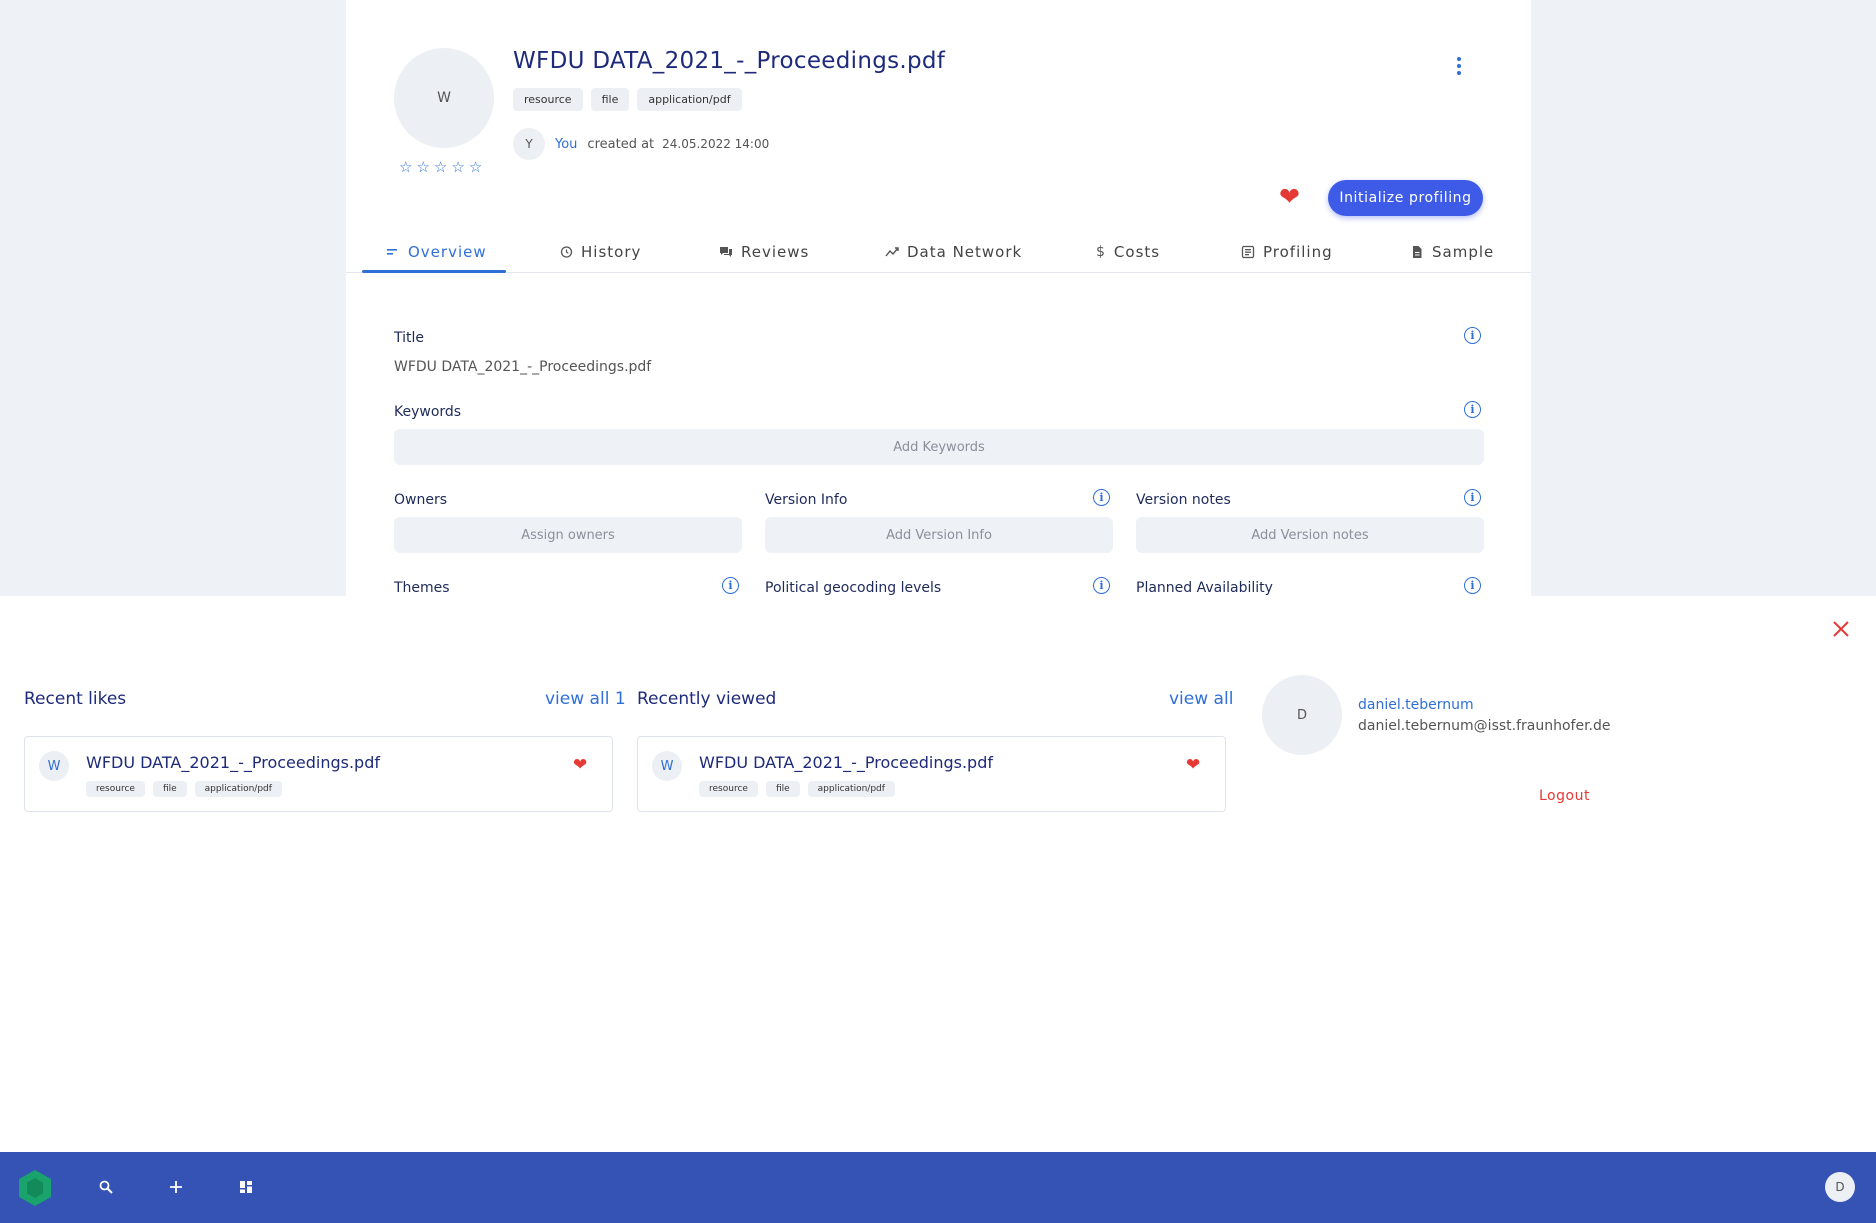 Image resolution: width=1876 pixels, height=1223 pixels. I want to click on creator-info: Y You created at 24.05.2022 14:00, so click(641, 144).